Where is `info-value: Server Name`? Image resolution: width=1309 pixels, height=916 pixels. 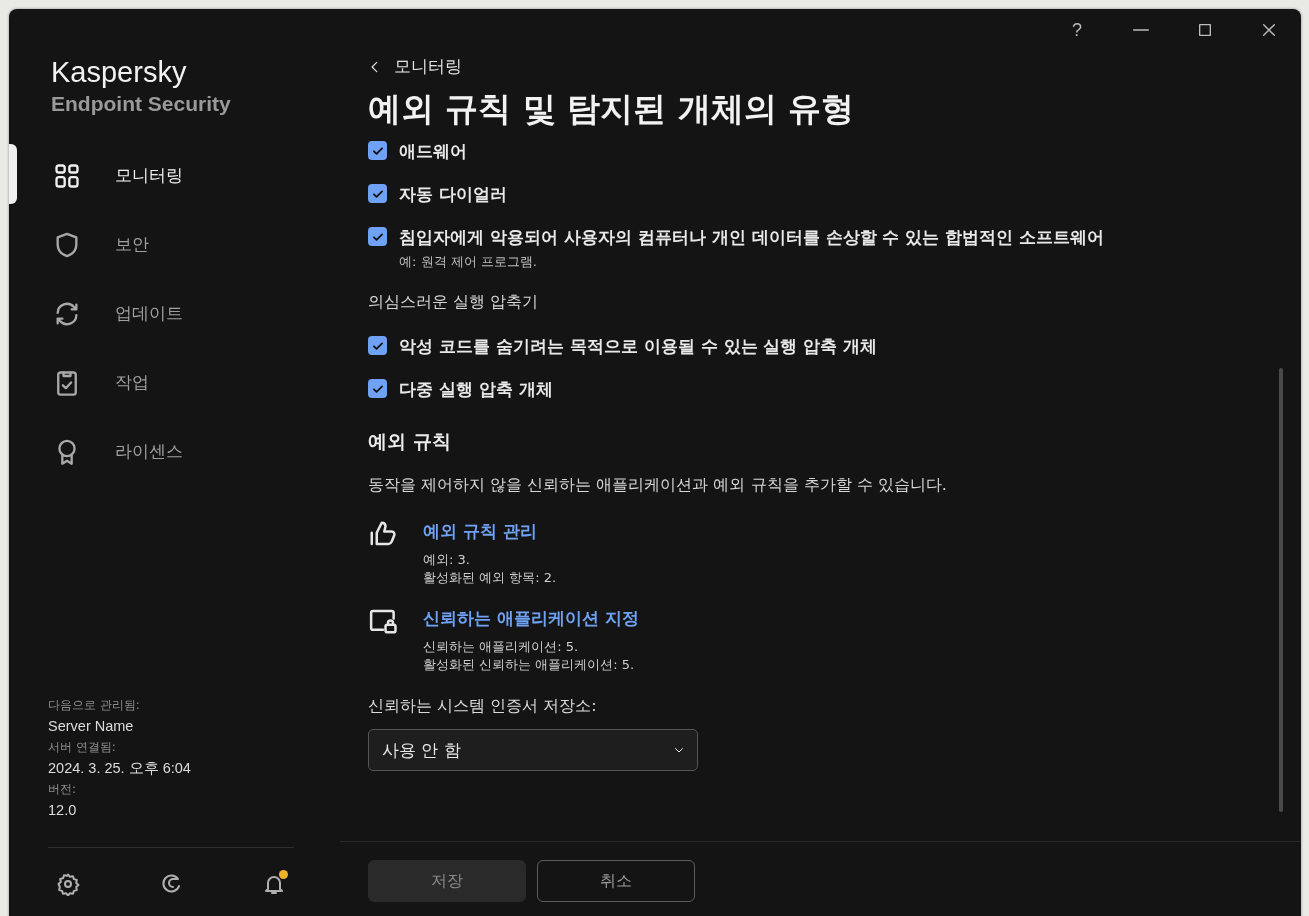 info-value: Server Name is located at coordinates (91, 726).